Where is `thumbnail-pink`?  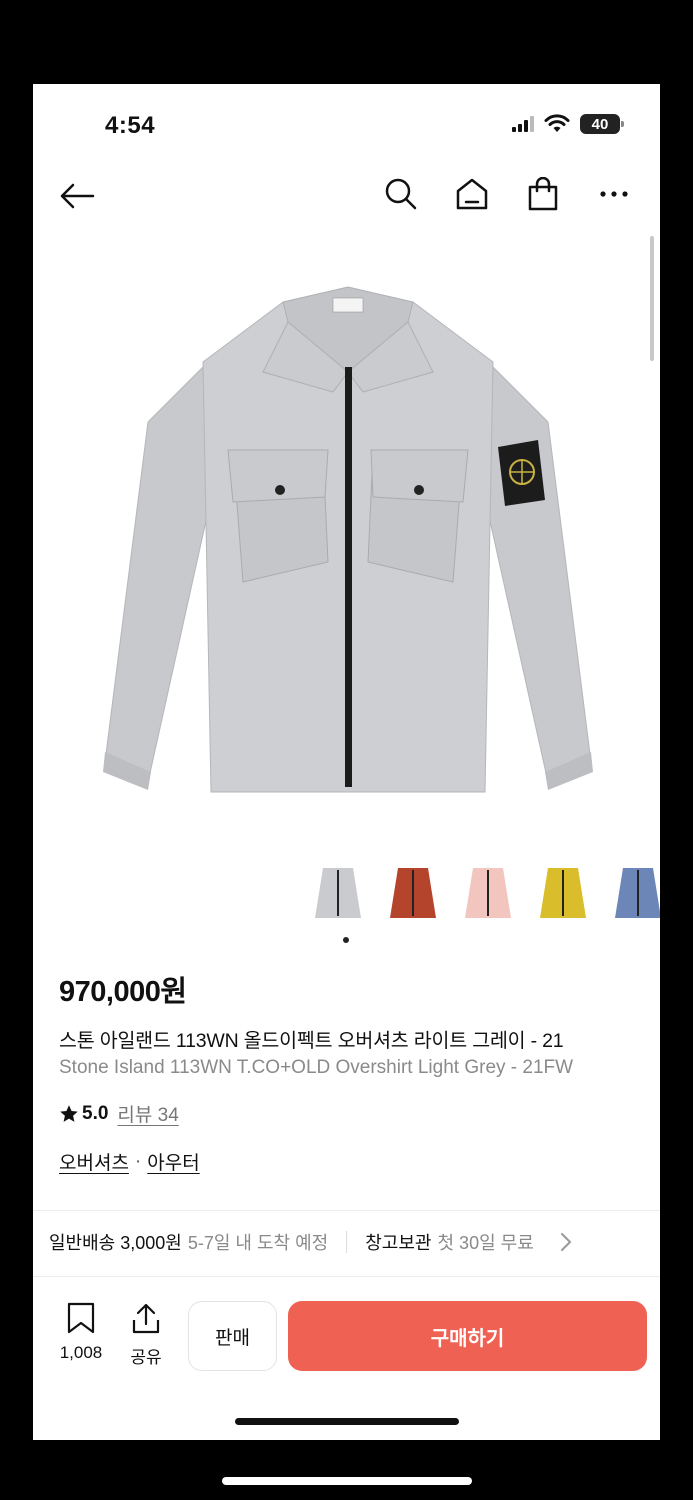 thumbnail-pink is located at coordinates (488, 895).